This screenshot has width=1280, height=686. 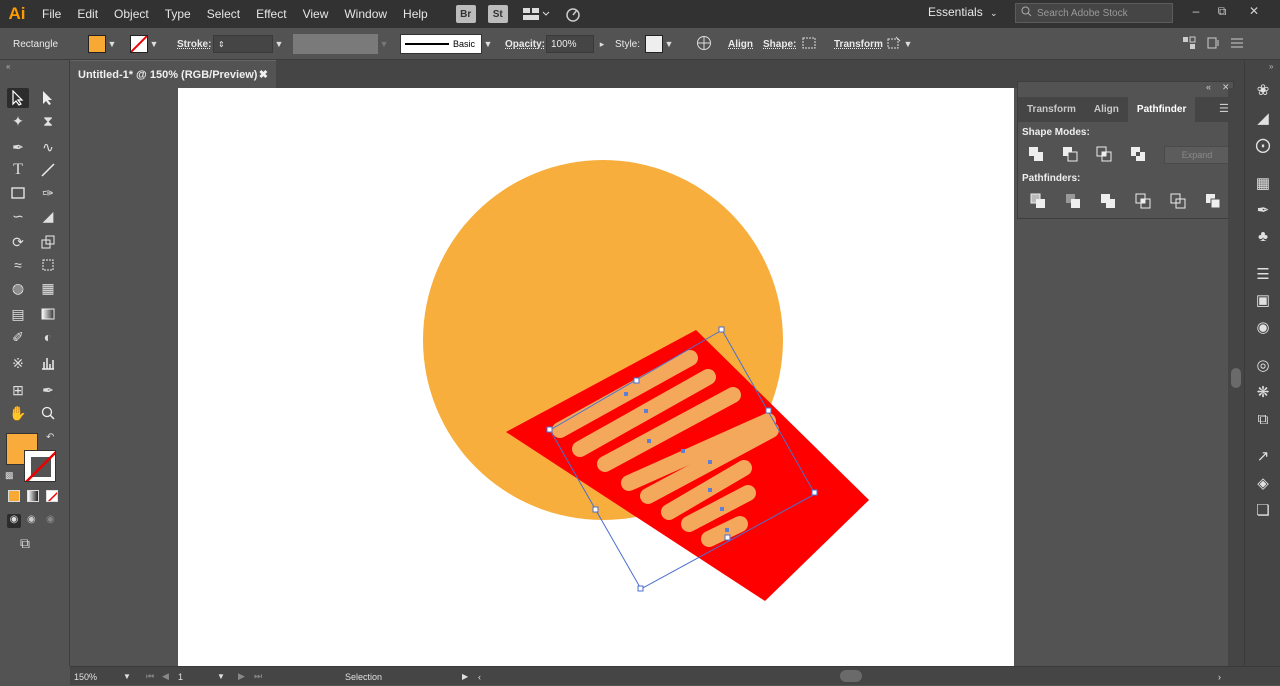 I want to click on opacity-field: 100%, so click(x=570, y=44).